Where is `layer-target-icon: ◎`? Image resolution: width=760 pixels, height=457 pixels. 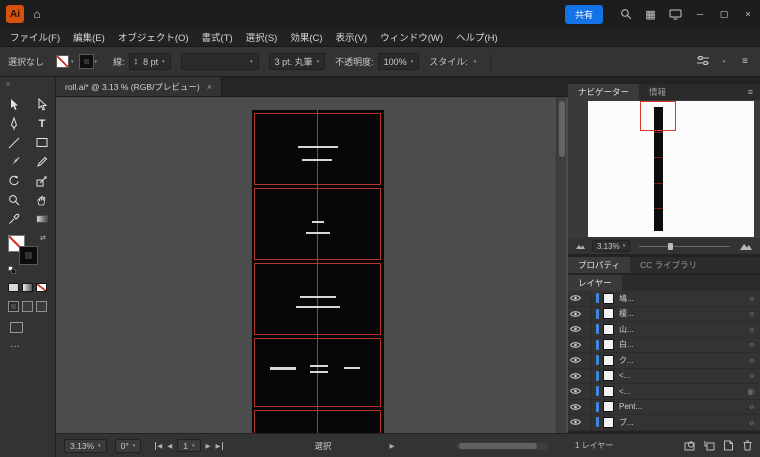 layer-target-icon: ◎ is located at coordinates (750, 391).